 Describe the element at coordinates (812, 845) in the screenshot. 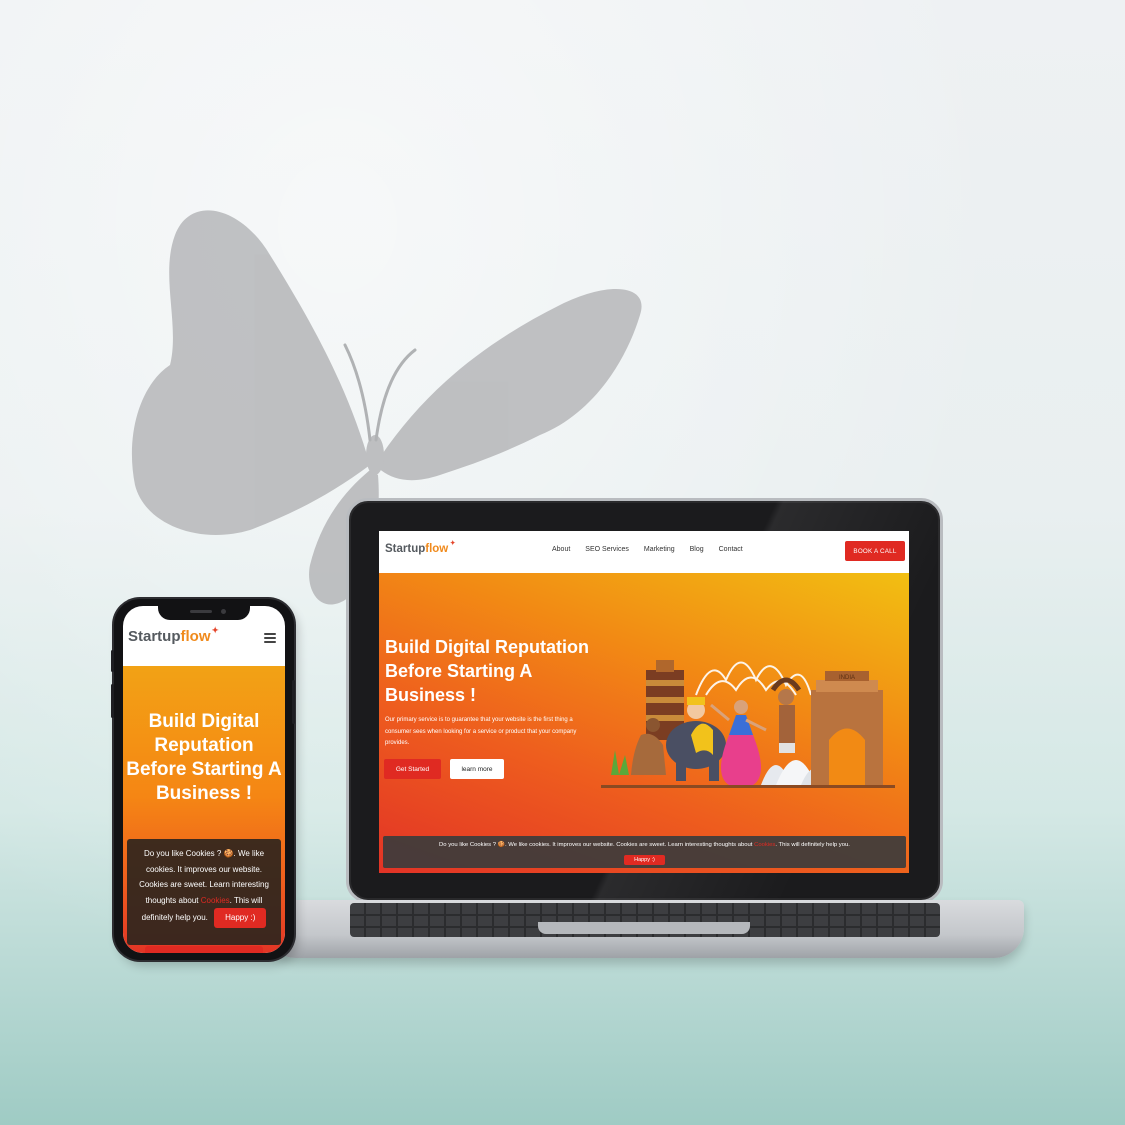

I see `cookie-text-end: . This will definitely help you.` at that location.